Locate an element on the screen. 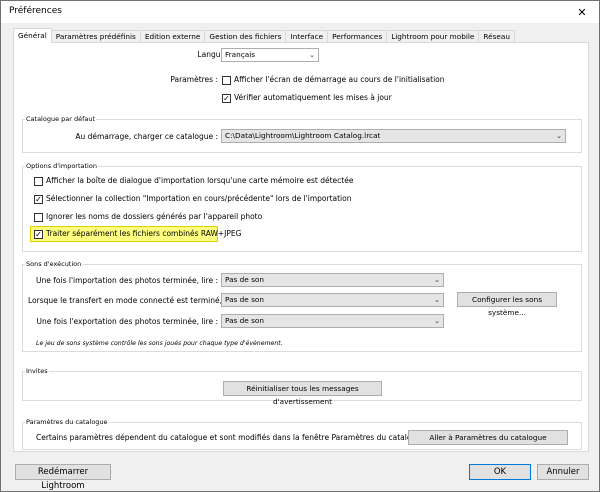 The width and height of the screenshot is (600, 492). import-sound-select: Pas de son ⌄ is located at coordinates (332, 280).